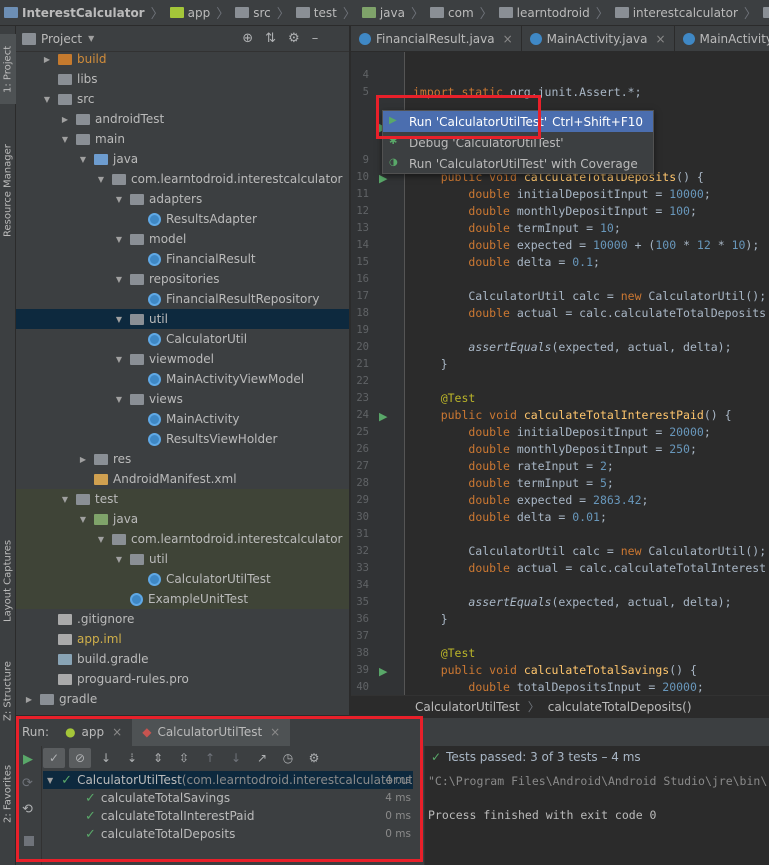 Image resolution: width=769 pixels, height=865 pixels. I want to click on tree-item: ▼ test, so click(182, 499).